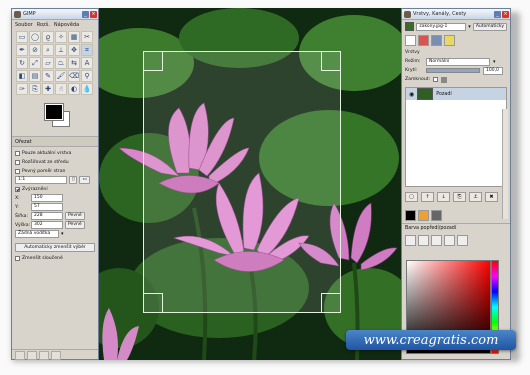 Image resolution: width=530 pixels, height=375 pixels. Describe the element at coordinates (410, 40) in the screenshot. I see `tab-layers` at that location.